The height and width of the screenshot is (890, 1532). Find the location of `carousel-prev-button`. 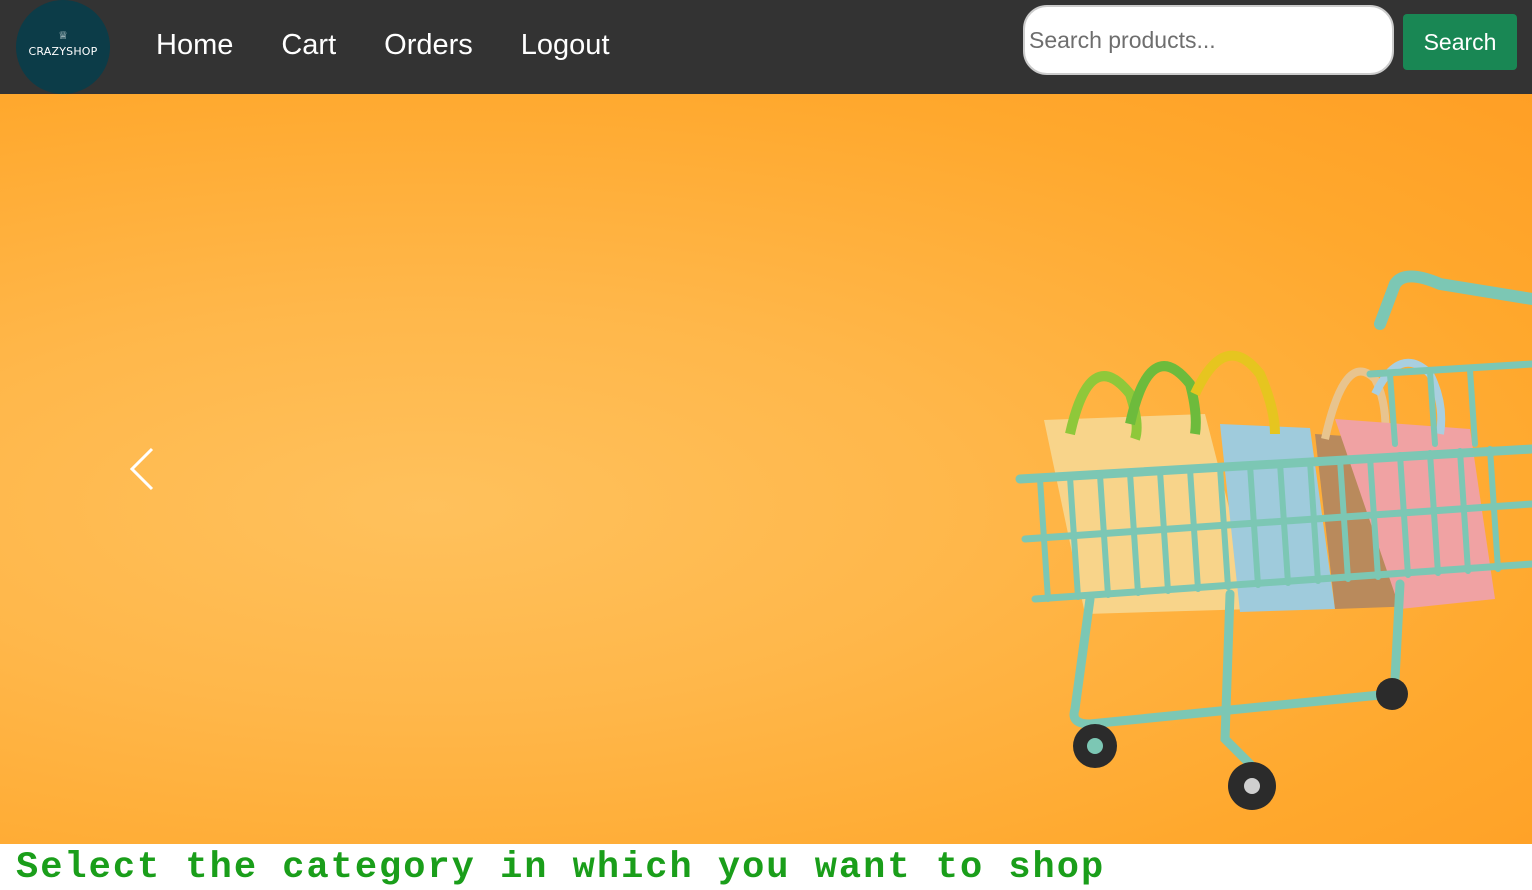

carousel-prev-button is located at coordinates (143, 469).